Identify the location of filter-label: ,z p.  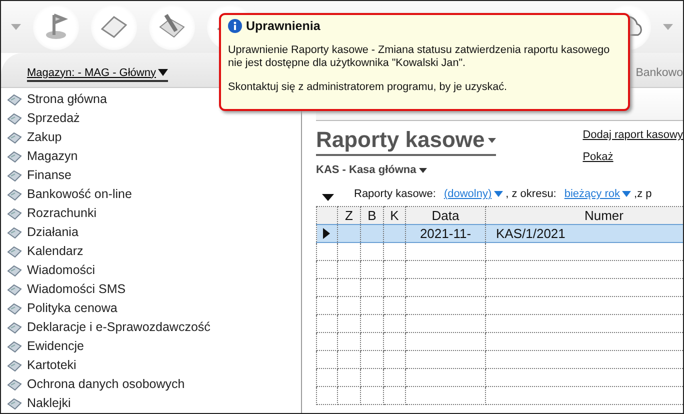
(643, 194).